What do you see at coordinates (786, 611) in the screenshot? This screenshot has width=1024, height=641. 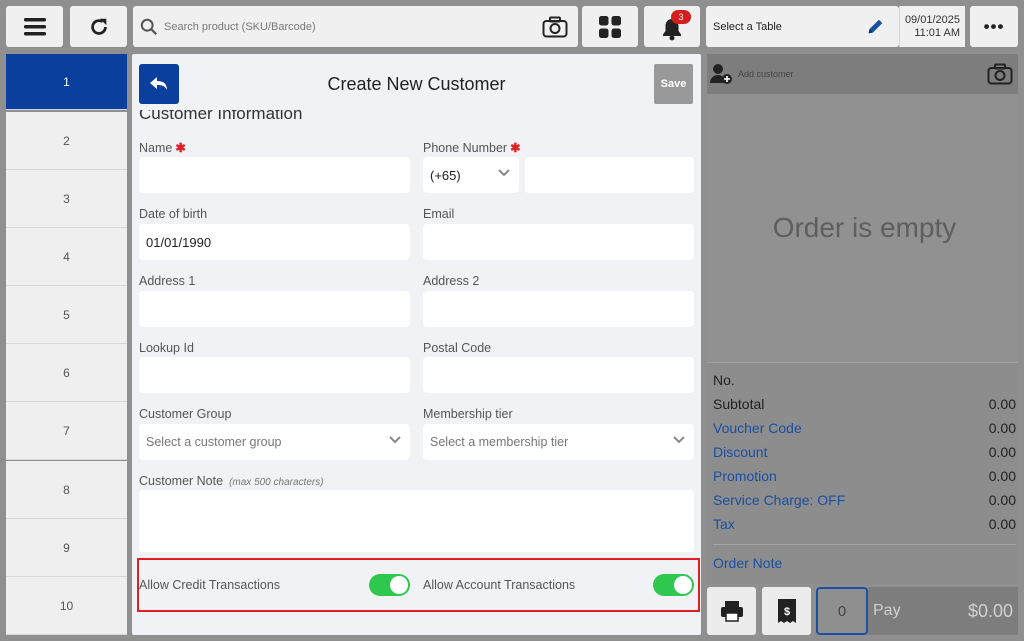 I see `receipt-button: $` at bounding box center [786, 611].